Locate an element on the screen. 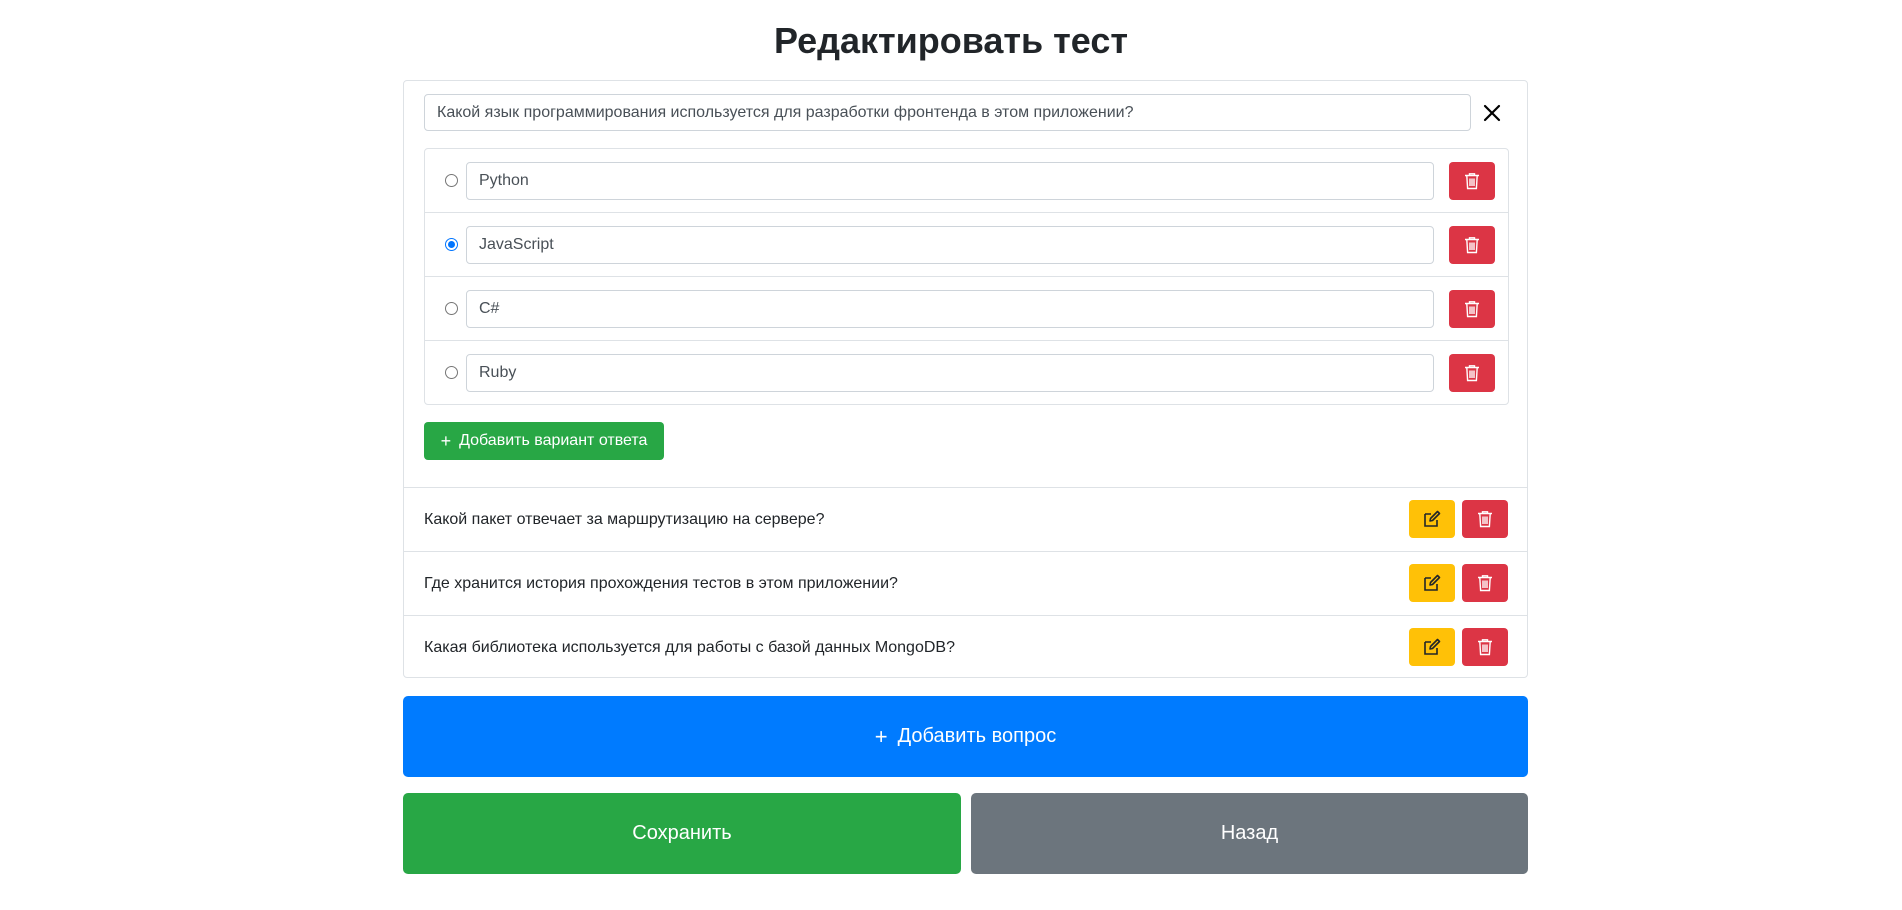 Image resolution: width=1902 pixels, height=910 pixels. answer-input: Ruby is located at coordinates (950, 373).